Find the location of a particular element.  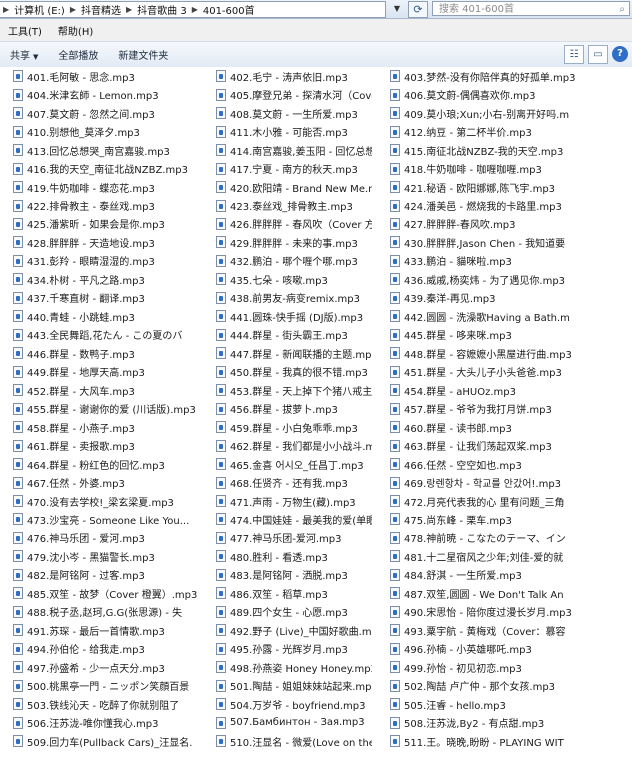

breadcrumb: ▶ 计算机 (E:) ▶ 抖音精选 ▶ 抖音歌曲 3 ▶ 401-600首 is located at coordinates (193, 9).